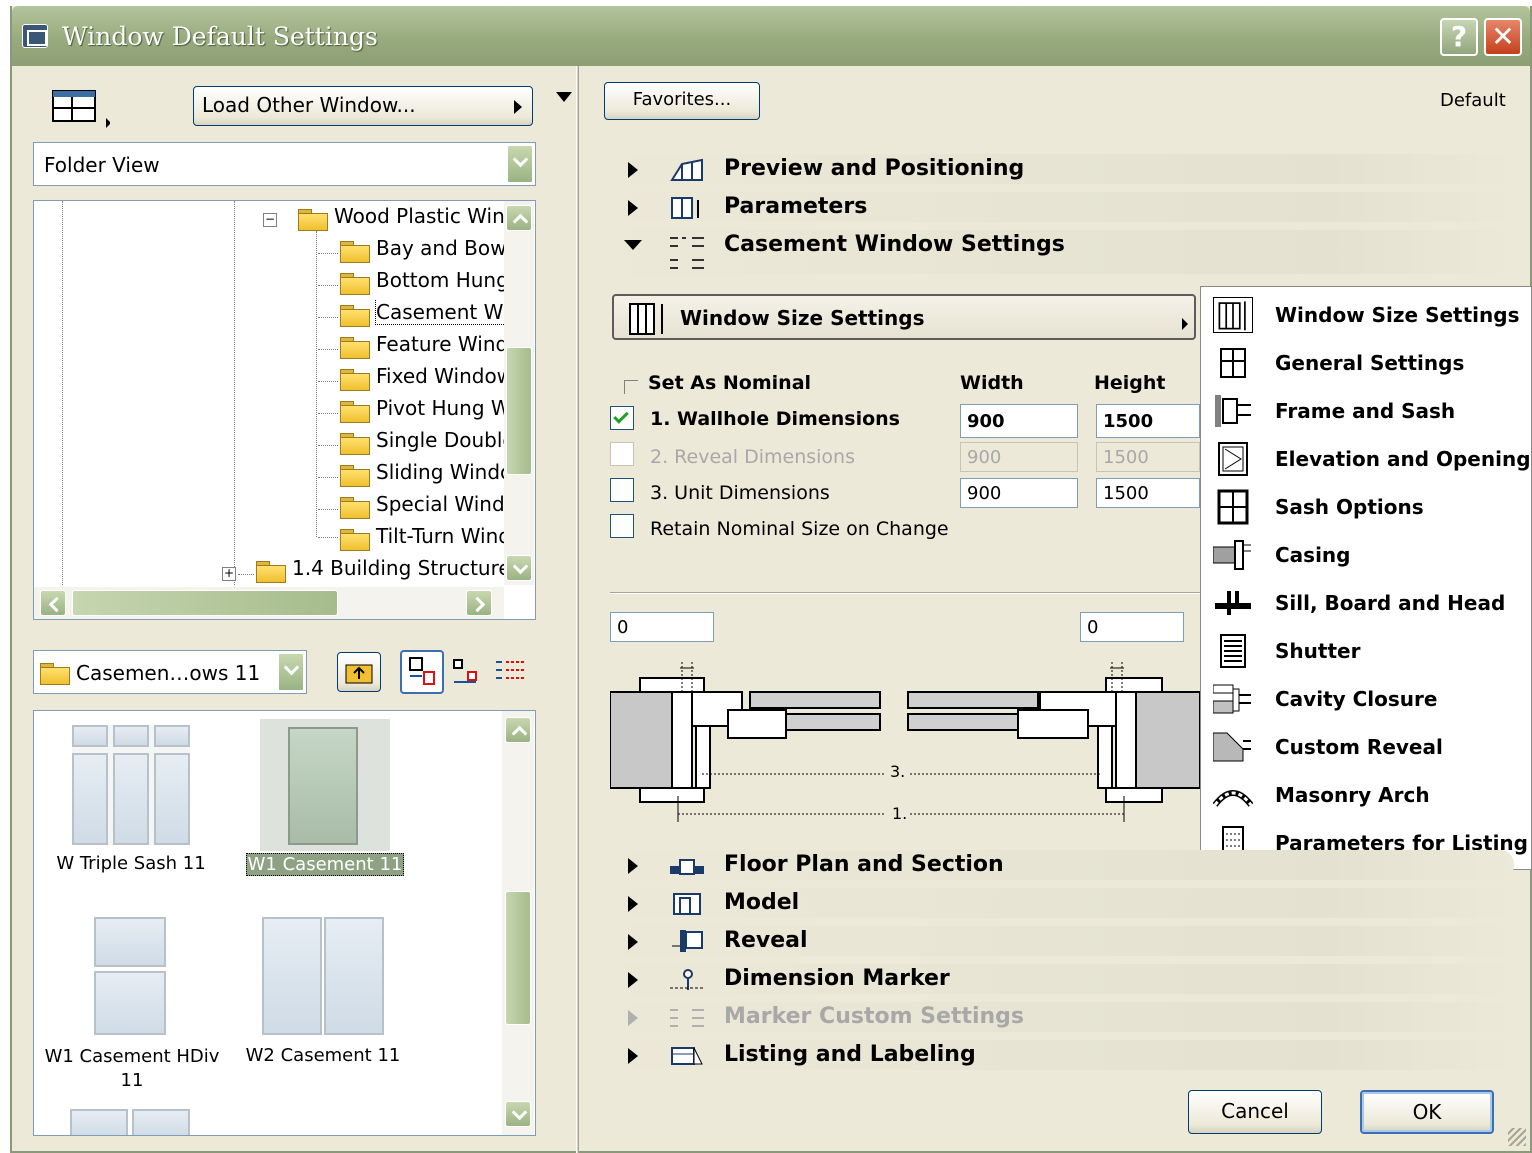  I want to click on reveal-label: 2. Reveal Dimensions, so click(752, 457).